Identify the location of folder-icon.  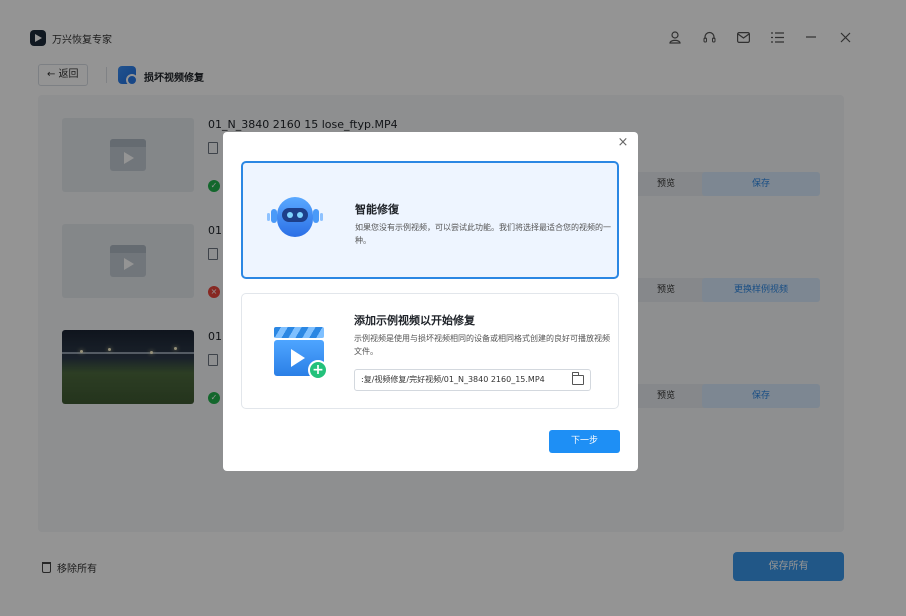
(578, 378).